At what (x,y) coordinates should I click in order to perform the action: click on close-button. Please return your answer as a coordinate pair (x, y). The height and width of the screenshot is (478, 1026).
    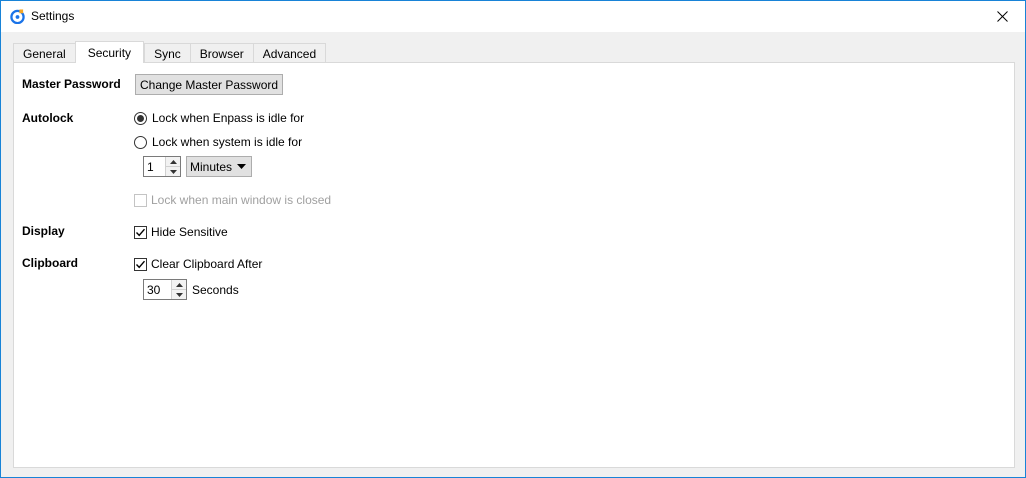
    Looking at the image, I should click on (1002, 16).